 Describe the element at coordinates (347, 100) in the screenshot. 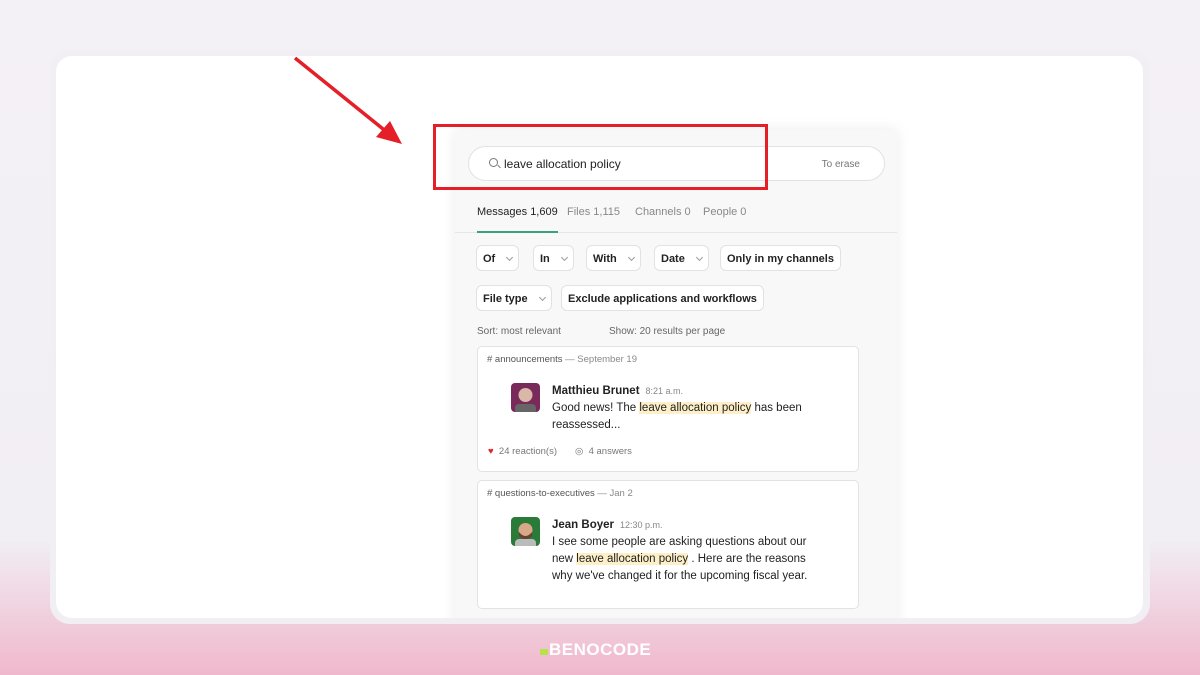

I see `annotation-arrow` at that location.